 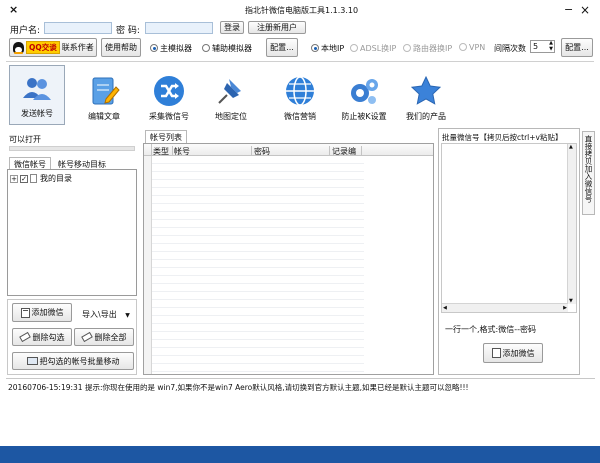 I want to click on spinner-arrows-icon: ▲ ▼, so click(x=551, y=46).